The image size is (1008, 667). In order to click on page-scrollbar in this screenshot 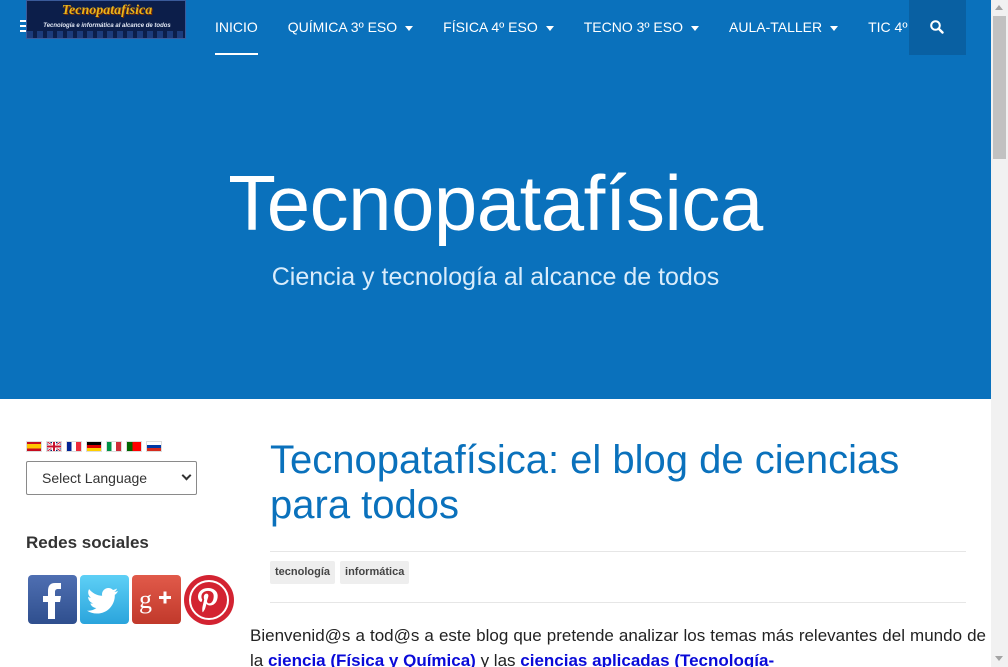, I will do `click(999, 333)`.